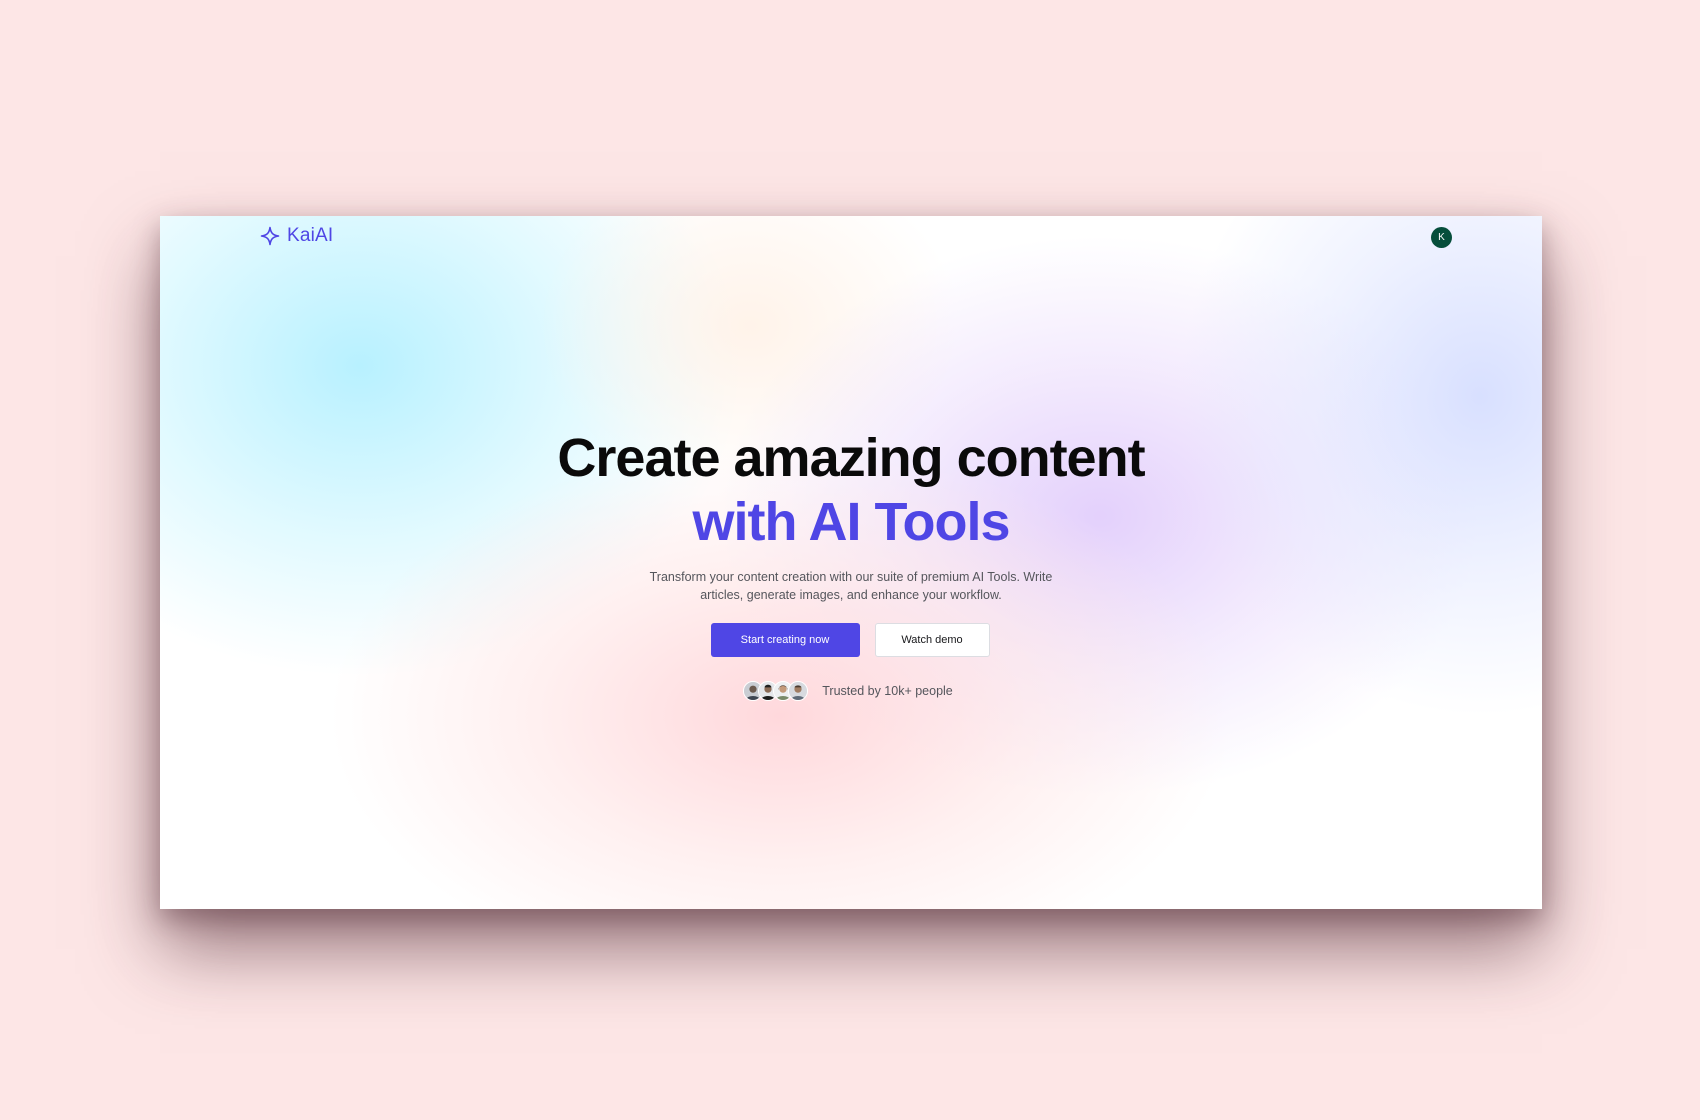 This screenshot has height=1120, width=1700. Describe the element at coordinates (1441, 237) in the screenshot. I see `user-avatar: K` at that location.